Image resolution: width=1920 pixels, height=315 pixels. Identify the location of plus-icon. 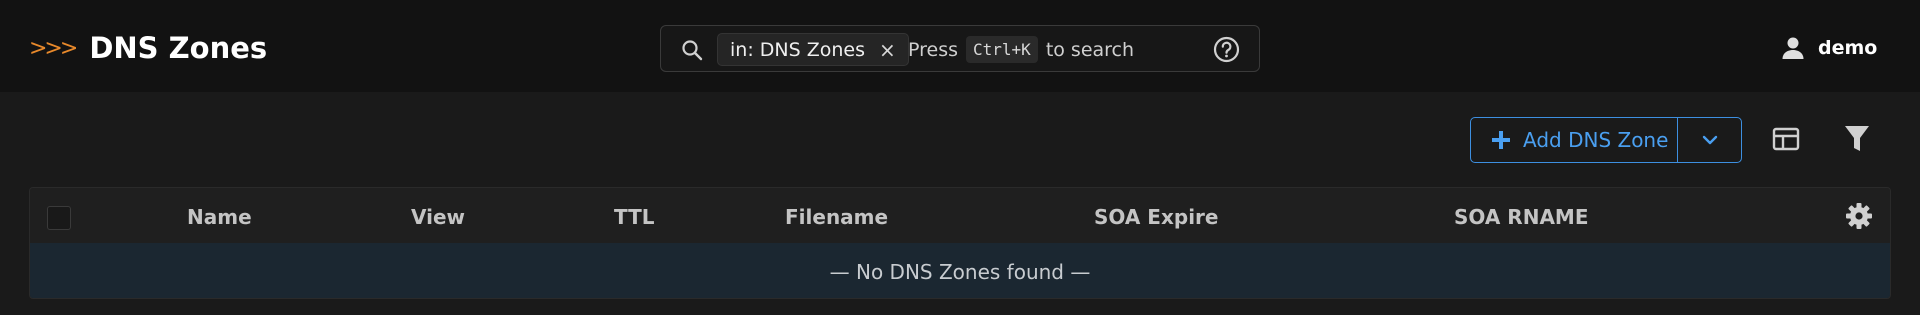
(1501, 140).